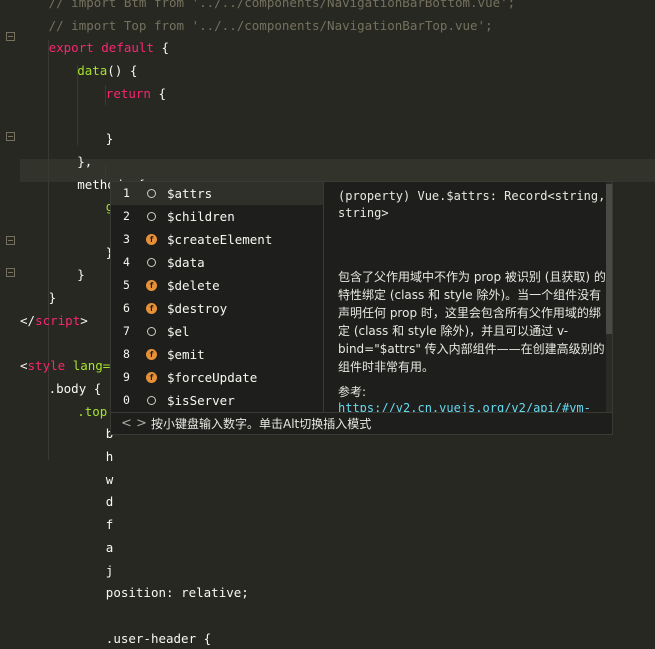 This screenshot has width=655, height=649. I want to click on code-line: data() {, so click(107, 71).